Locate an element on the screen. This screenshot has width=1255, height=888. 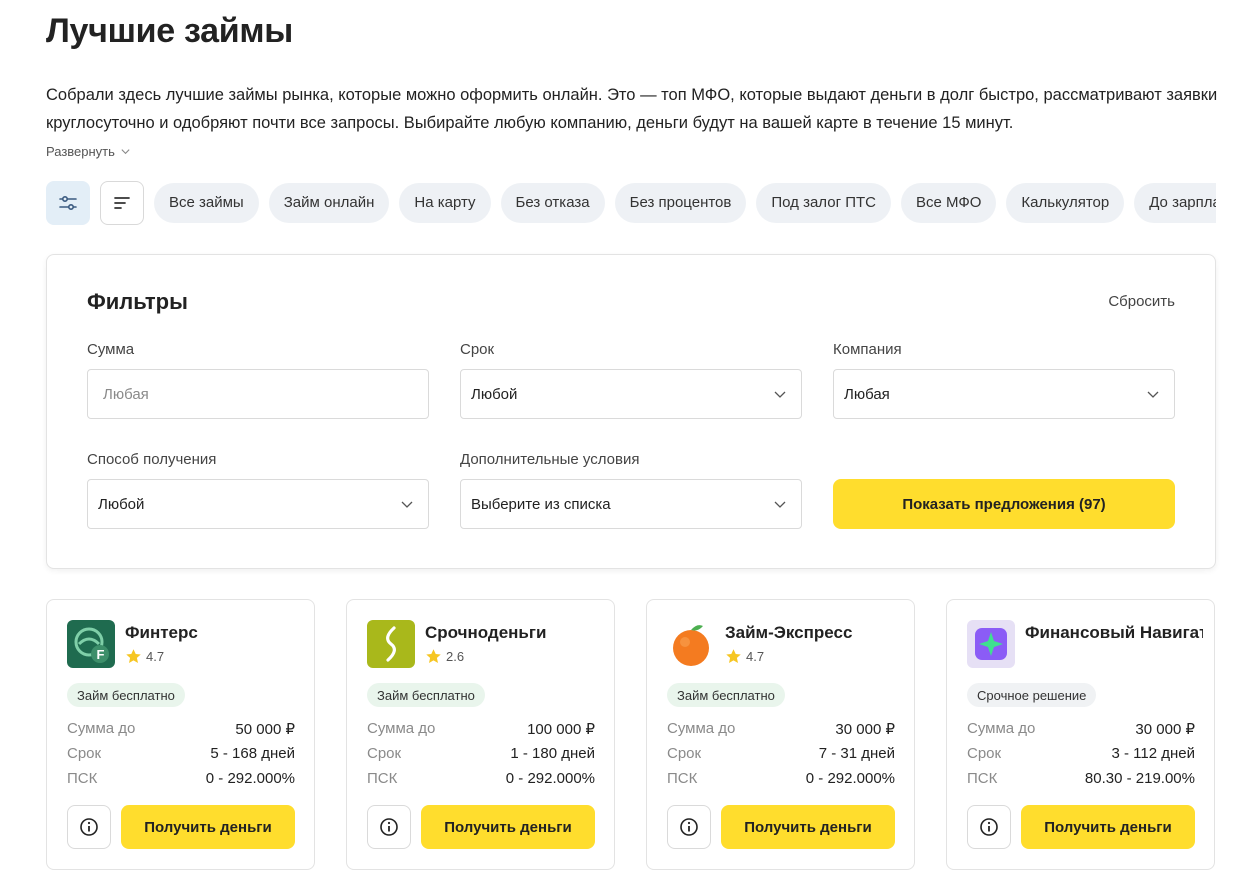
term-row: Срок 3 - 112 дней is located at coordinates (1081, 753).